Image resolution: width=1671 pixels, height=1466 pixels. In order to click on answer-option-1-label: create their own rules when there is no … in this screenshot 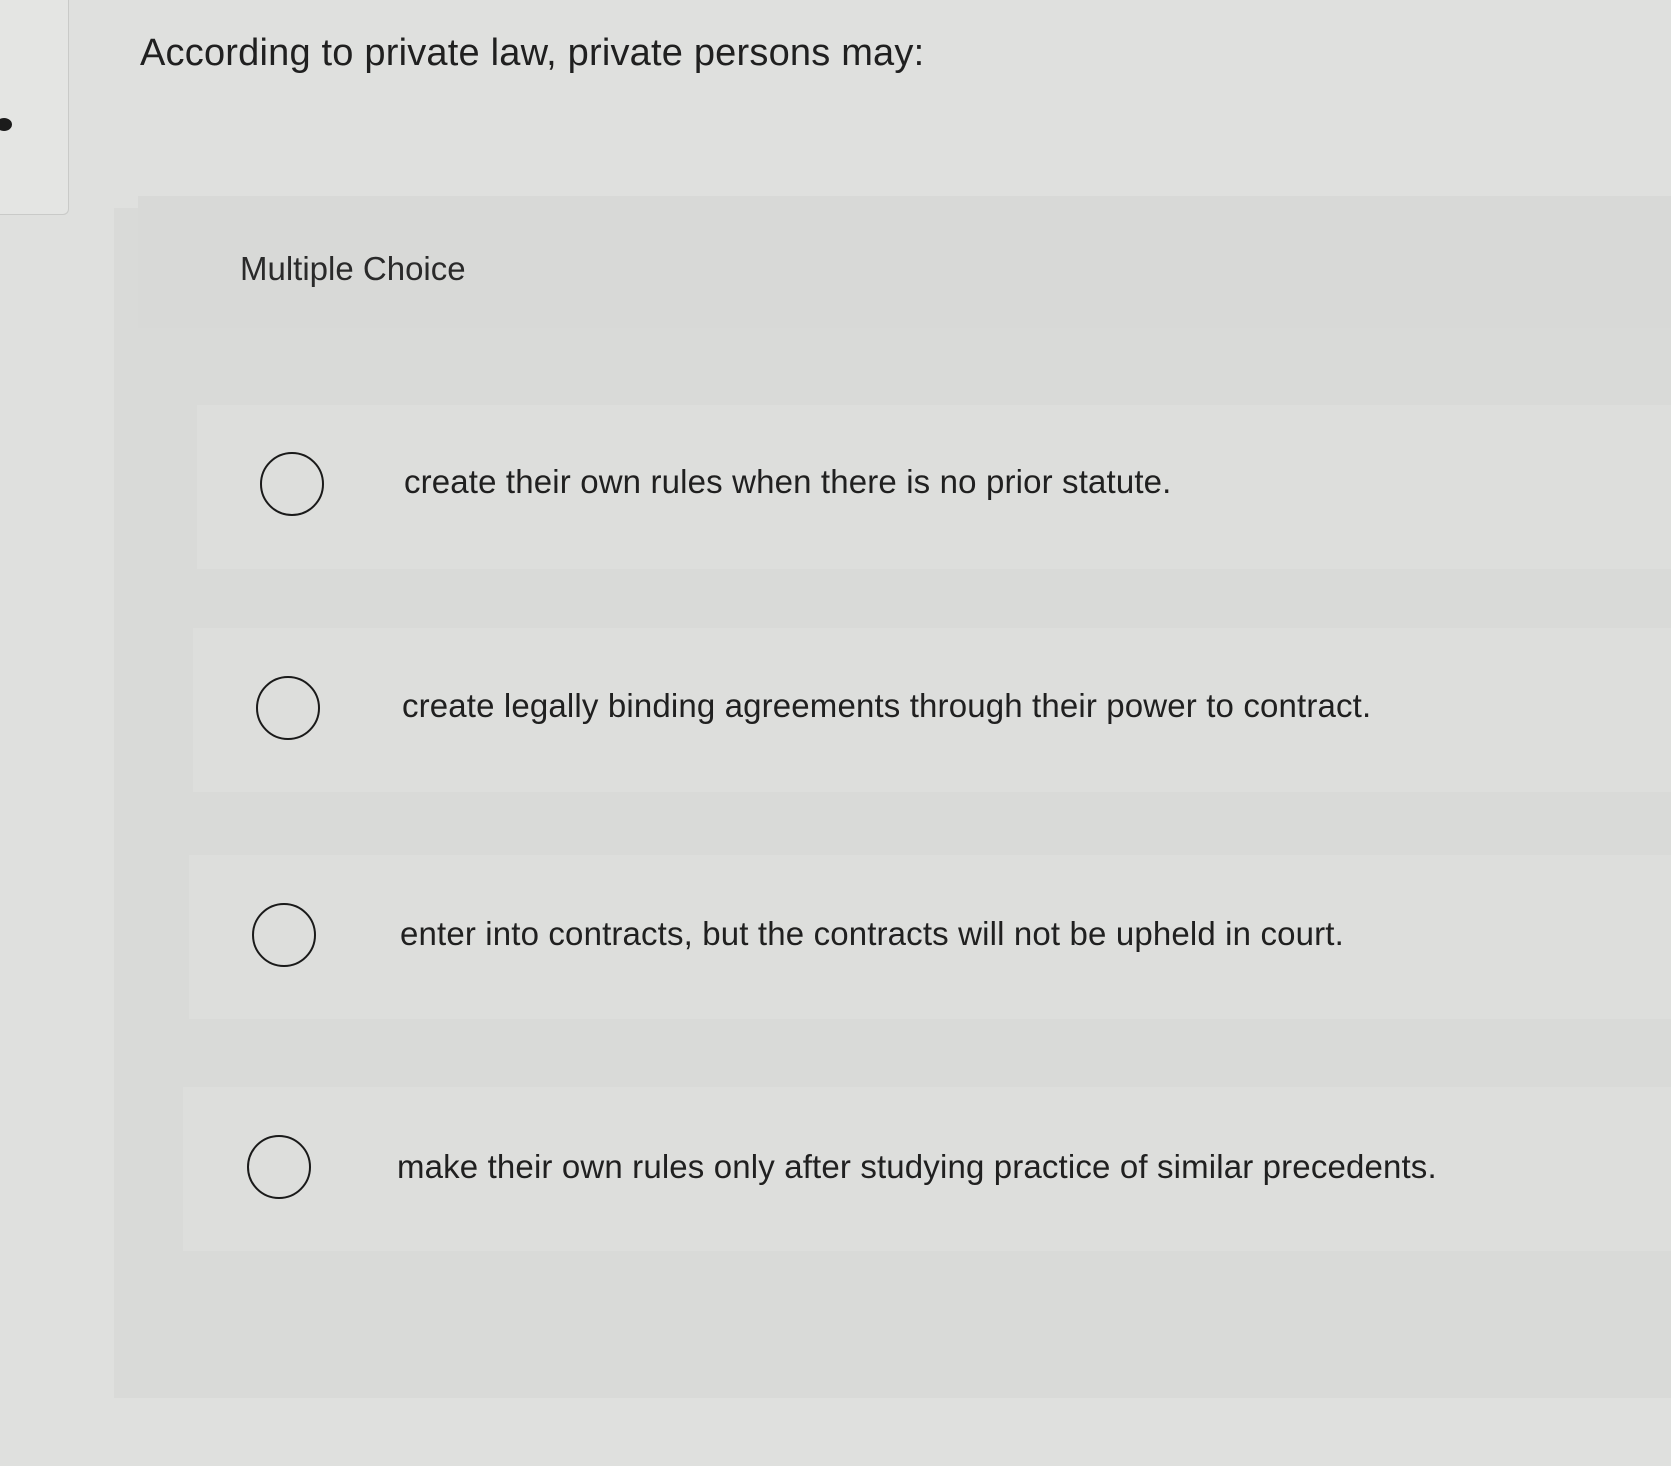, I will do `click(788, 481)`.